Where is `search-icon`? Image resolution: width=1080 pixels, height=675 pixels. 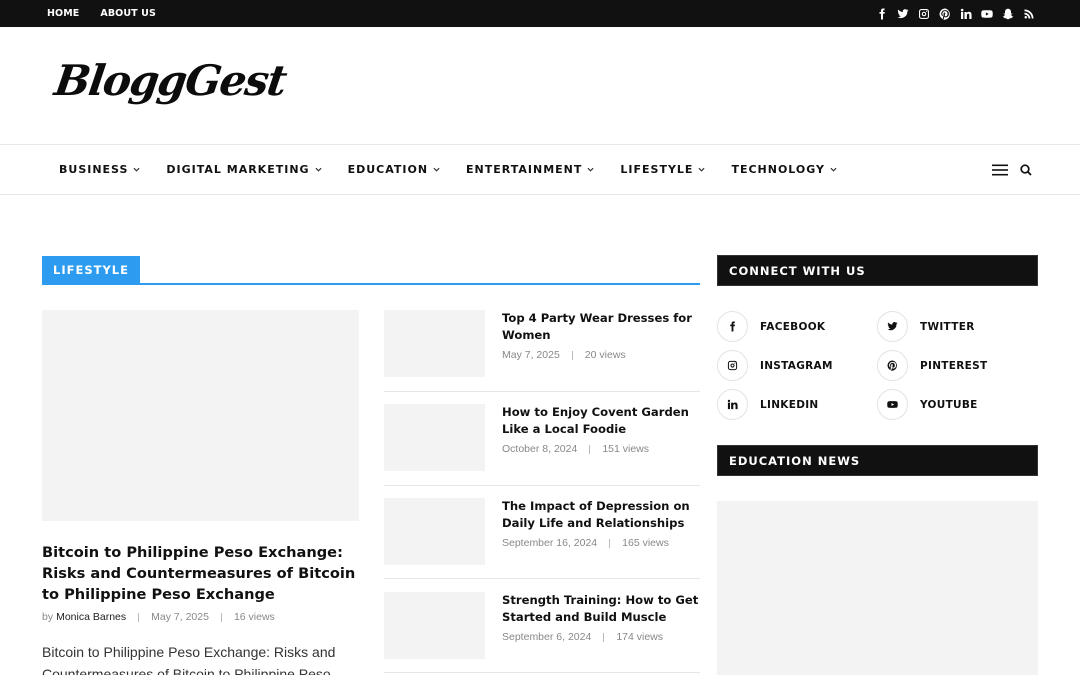 search-icon is located at coordinates (1026, 169).